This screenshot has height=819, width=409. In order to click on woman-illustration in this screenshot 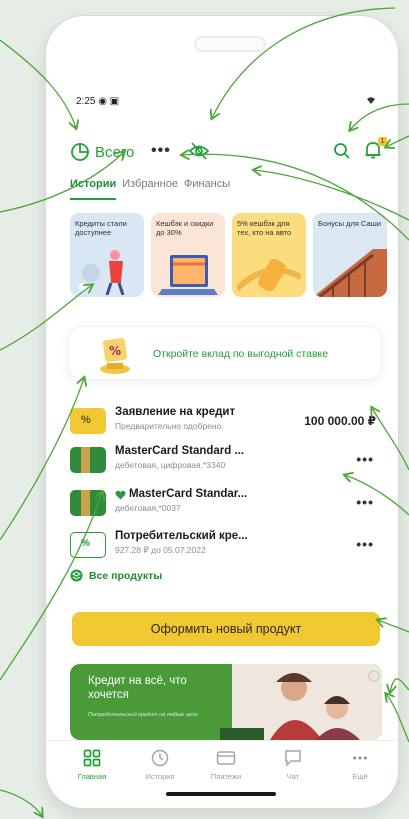, I will do `click(102, 272)`.